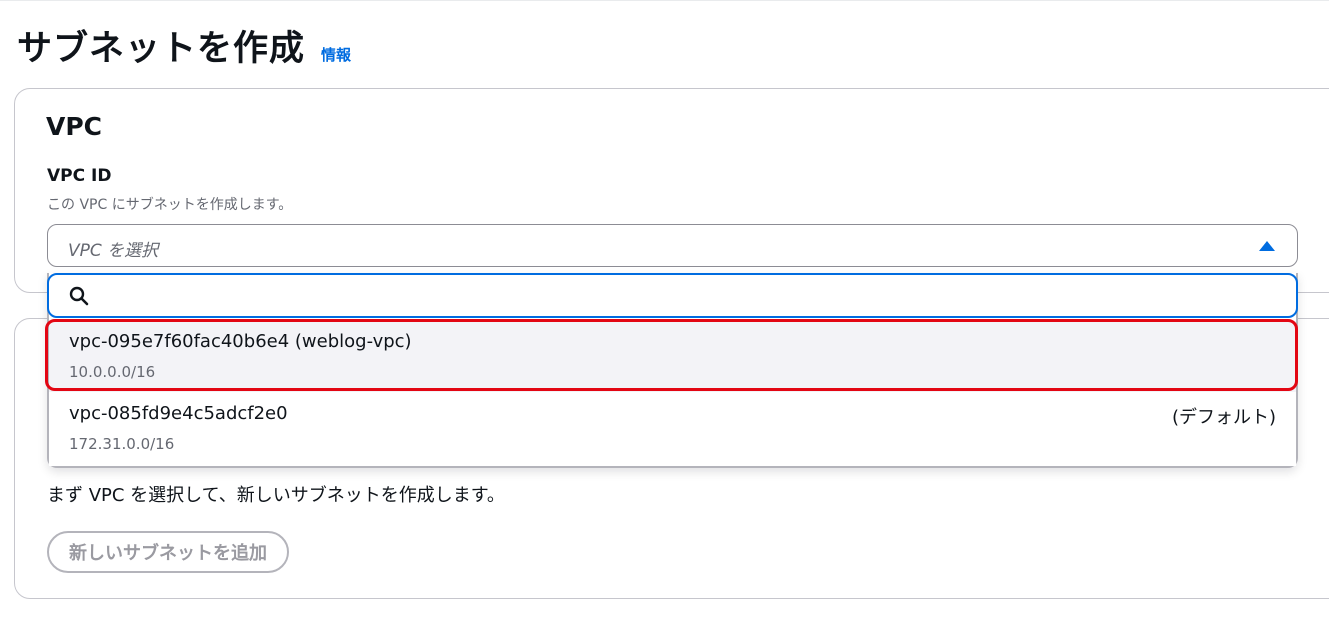 The height and width of the screenshot is (620, 1329). What do you see at coordinates (1267, 246) in the screenshot?
I see `caret-up-icon` at bounding box center [1267, 246].